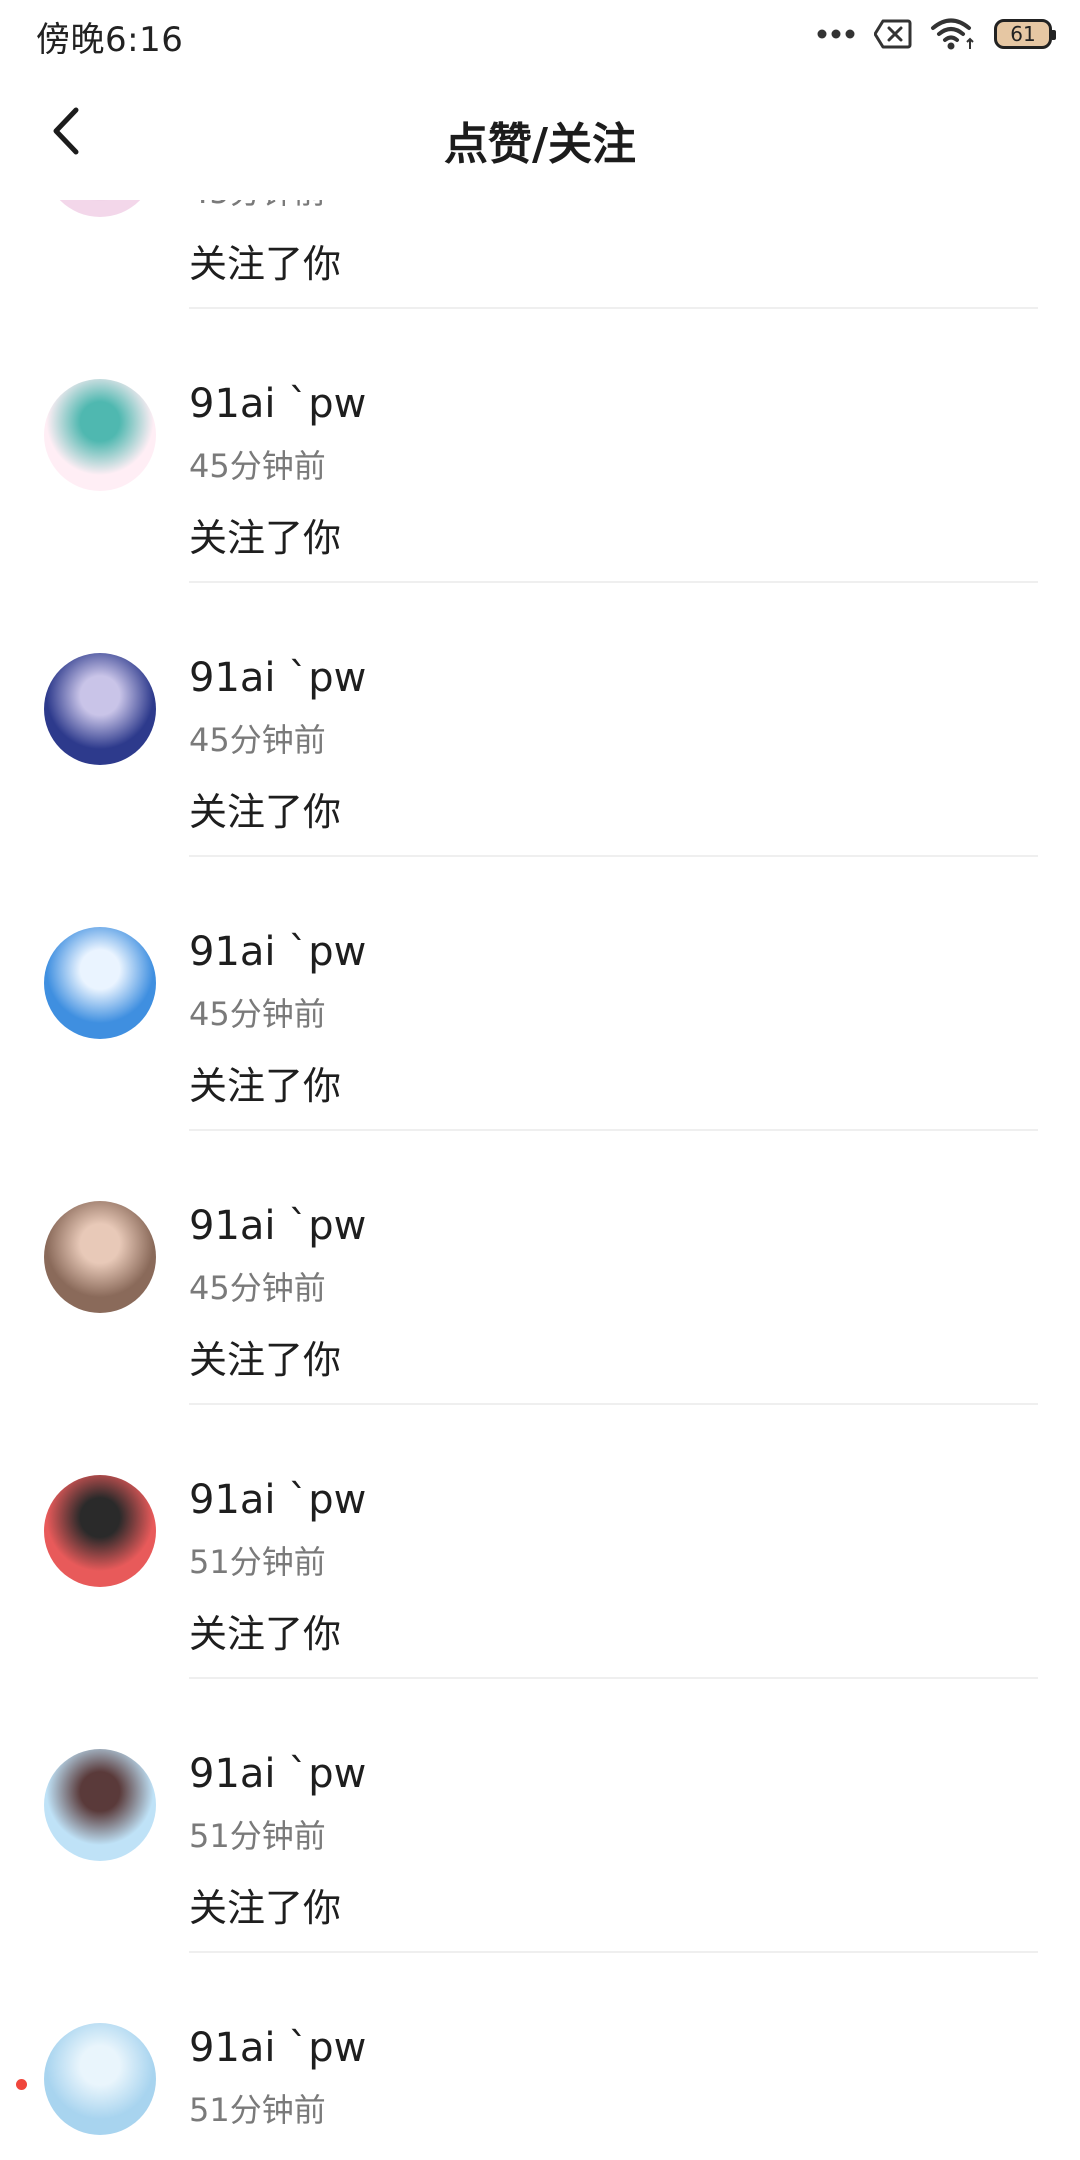  I want to click on battery-level: 61, so click(1023, 34).